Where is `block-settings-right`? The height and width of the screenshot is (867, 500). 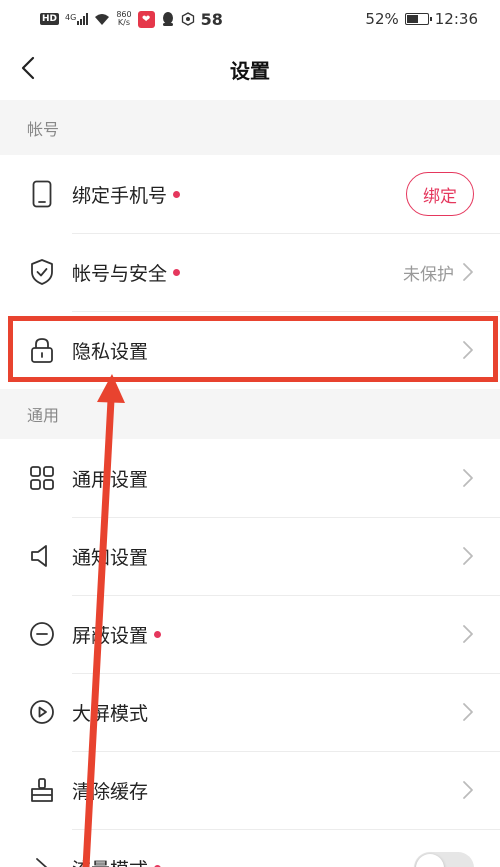 block-settings-right is located at coordinates (468, 634).